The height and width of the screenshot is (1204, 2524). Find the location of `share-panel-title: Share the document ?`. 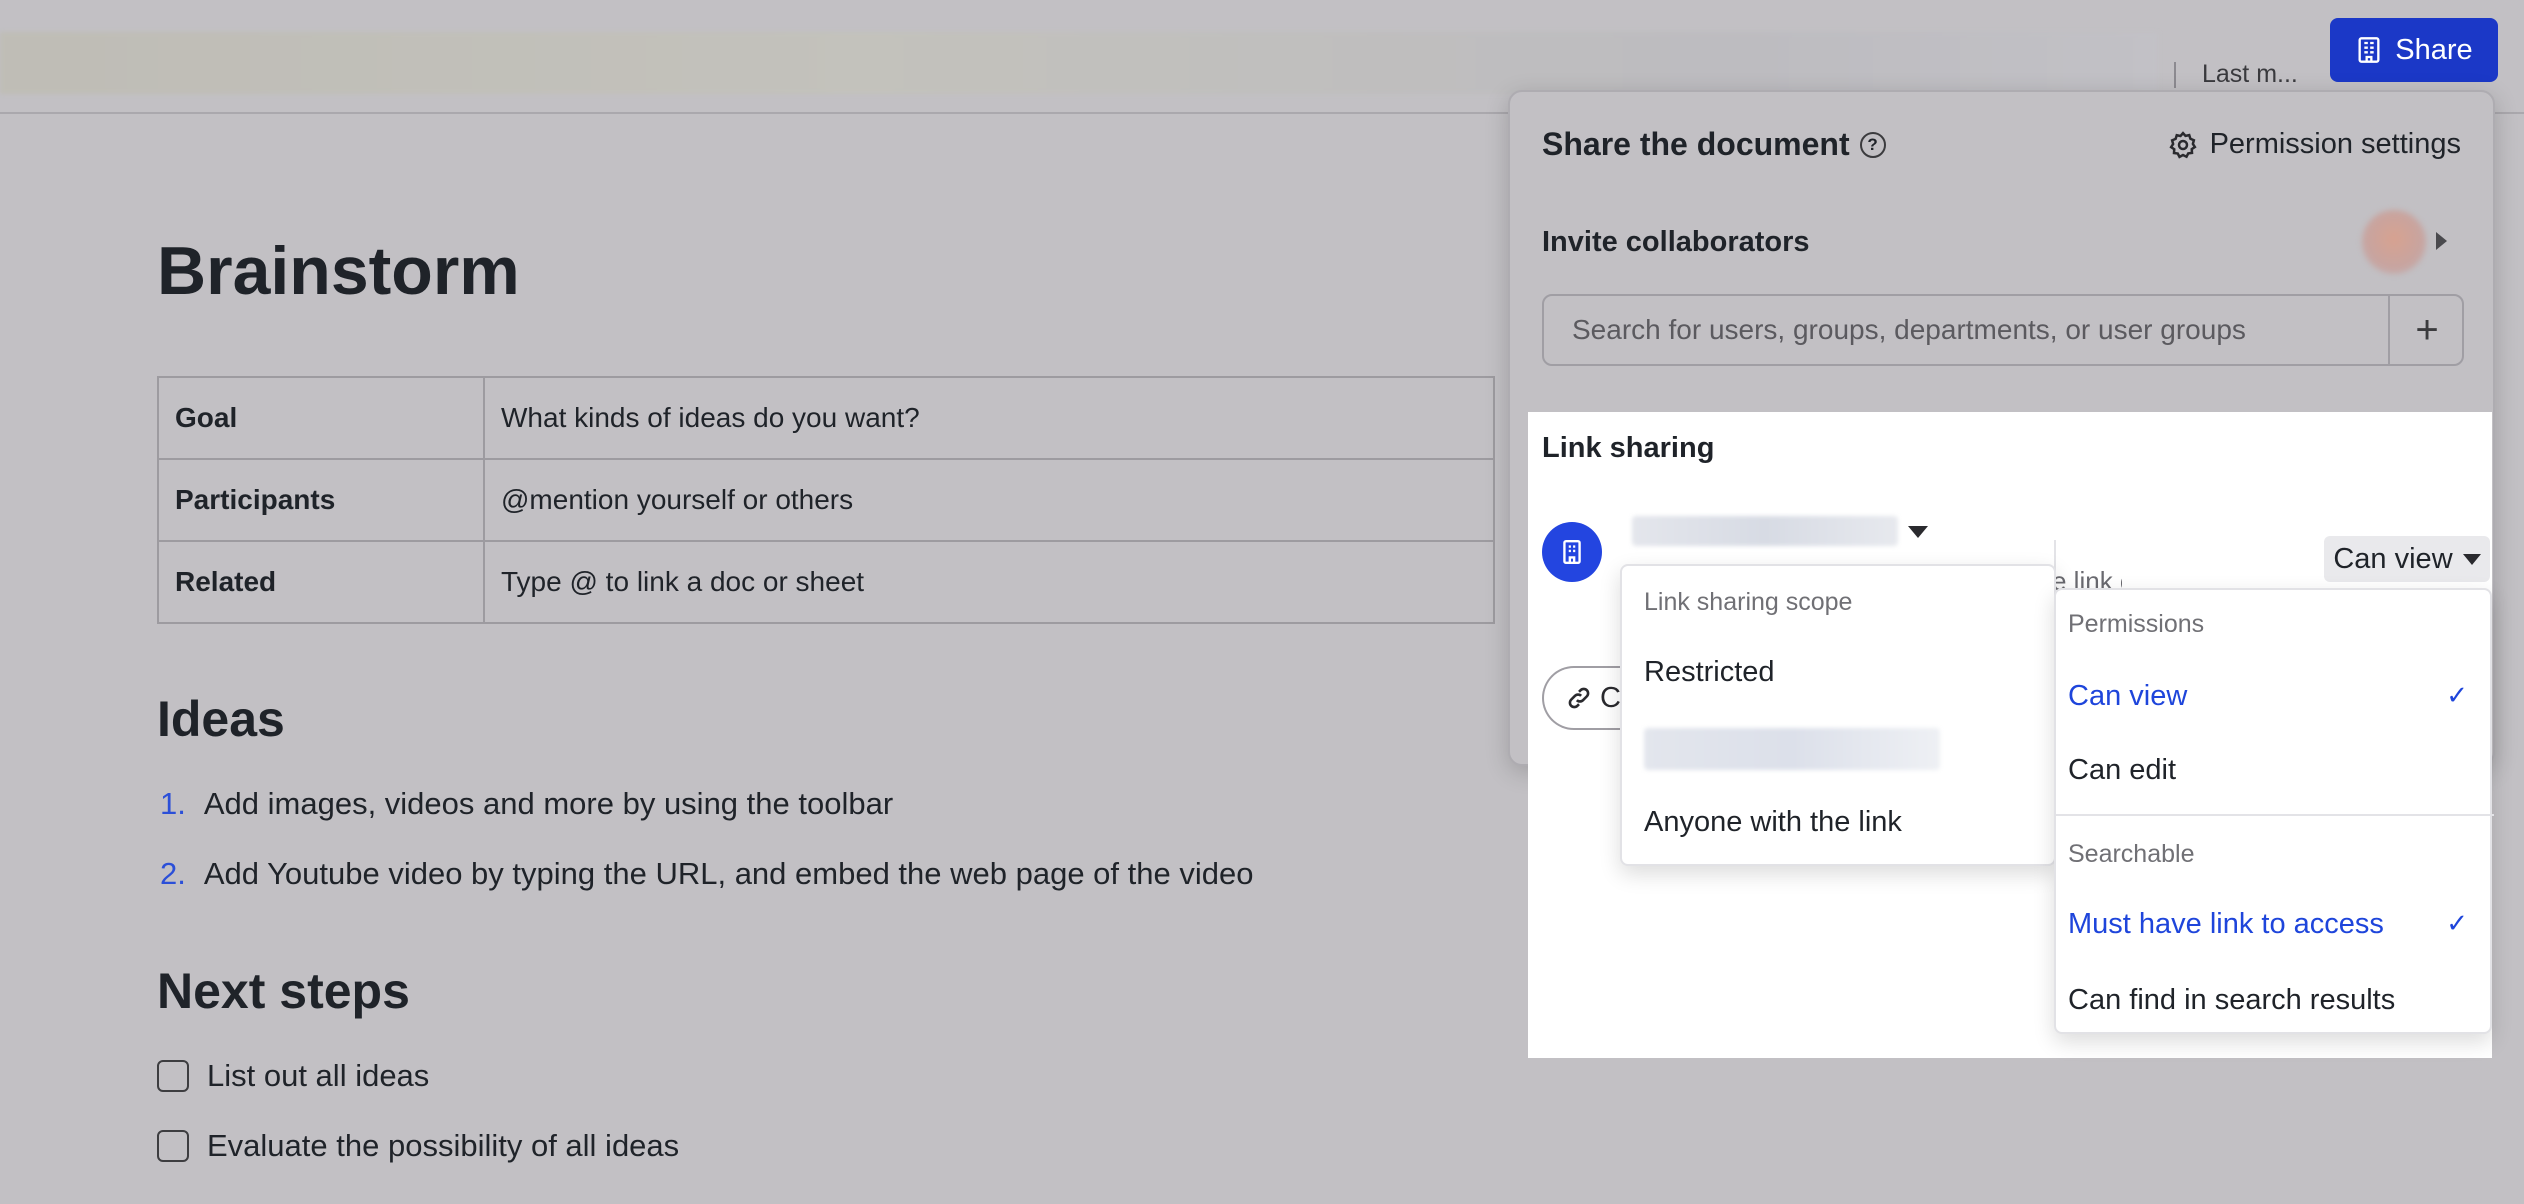

share-panel-title: Share the document ? is located at coordinates (1714, 144).